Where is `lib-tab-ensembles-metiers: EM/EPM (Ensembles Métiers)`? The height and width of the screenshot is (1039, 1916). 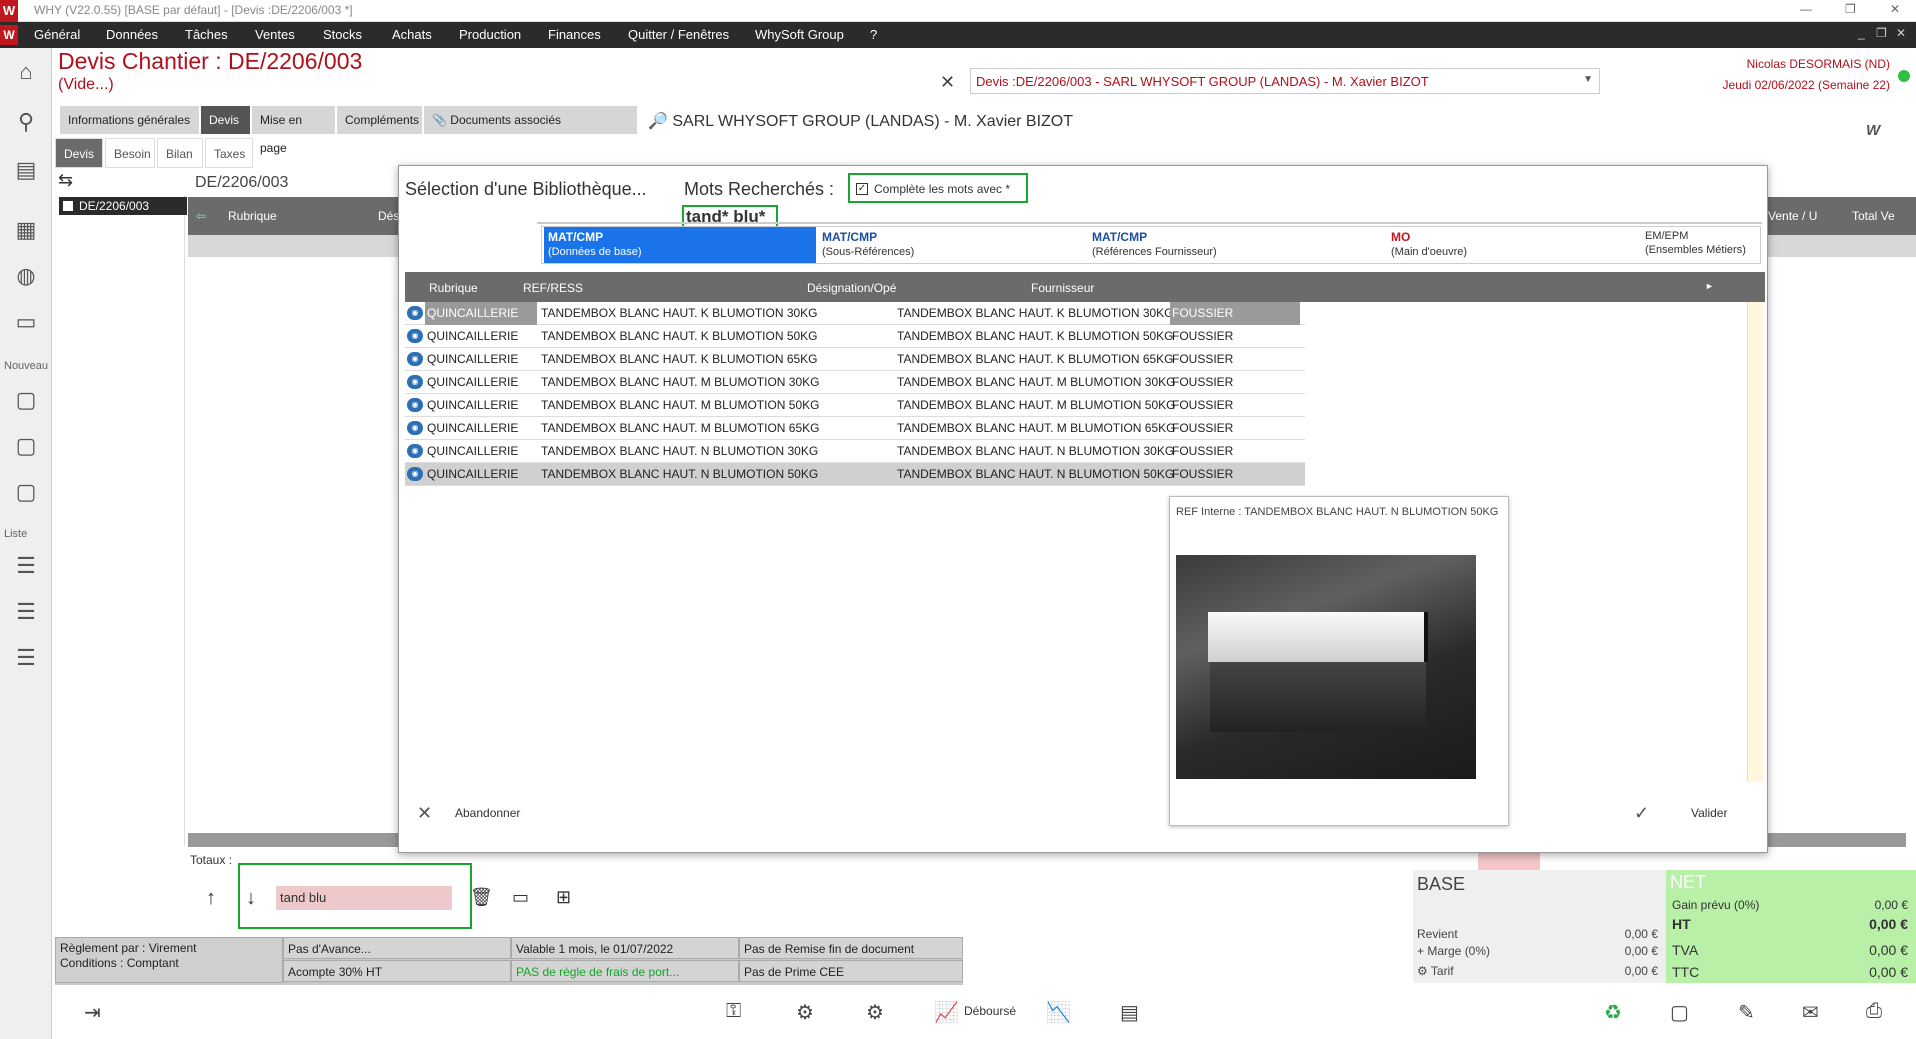
lib-tab-ensembles-metiers: EM/EPM (Ensembles Métiers) is located at coordinates (1700, 245).